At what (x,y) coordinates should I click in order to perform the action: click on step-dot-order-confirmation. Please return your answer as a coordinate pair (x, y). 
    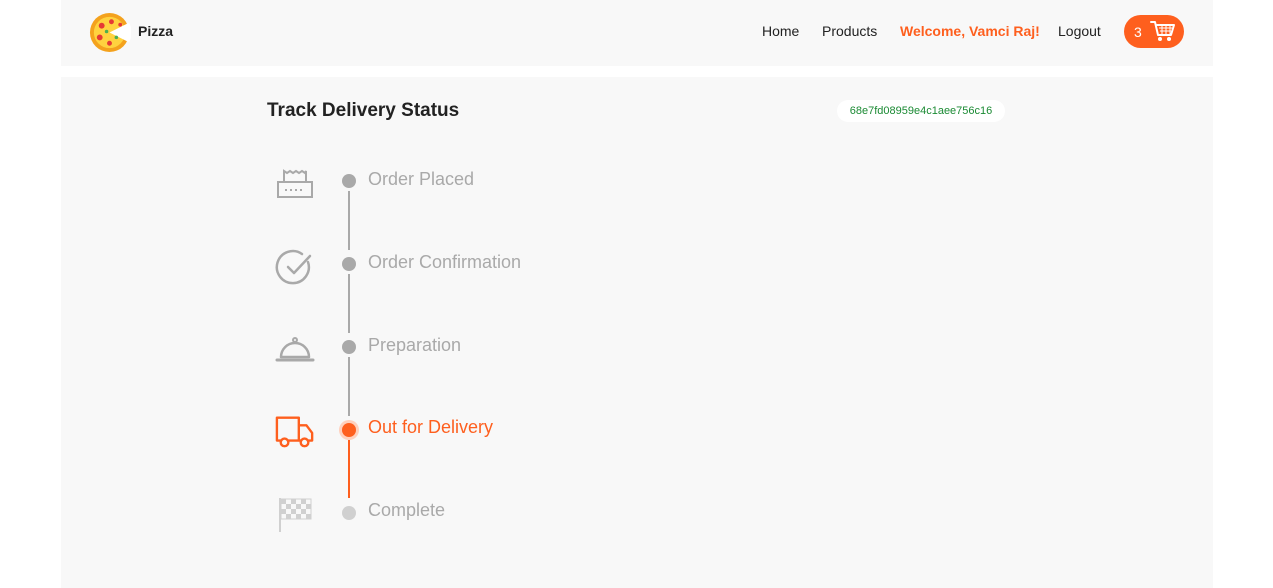
    Looking at the image, I should click on (349, 264).